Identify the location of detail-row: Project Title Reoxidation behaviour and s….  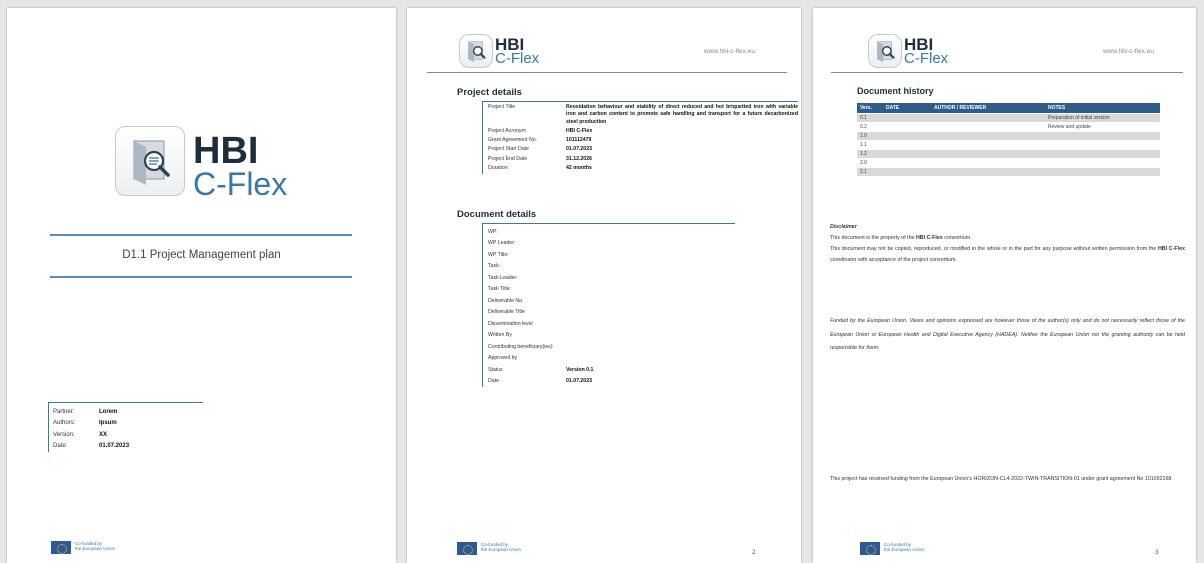
(643, 114).